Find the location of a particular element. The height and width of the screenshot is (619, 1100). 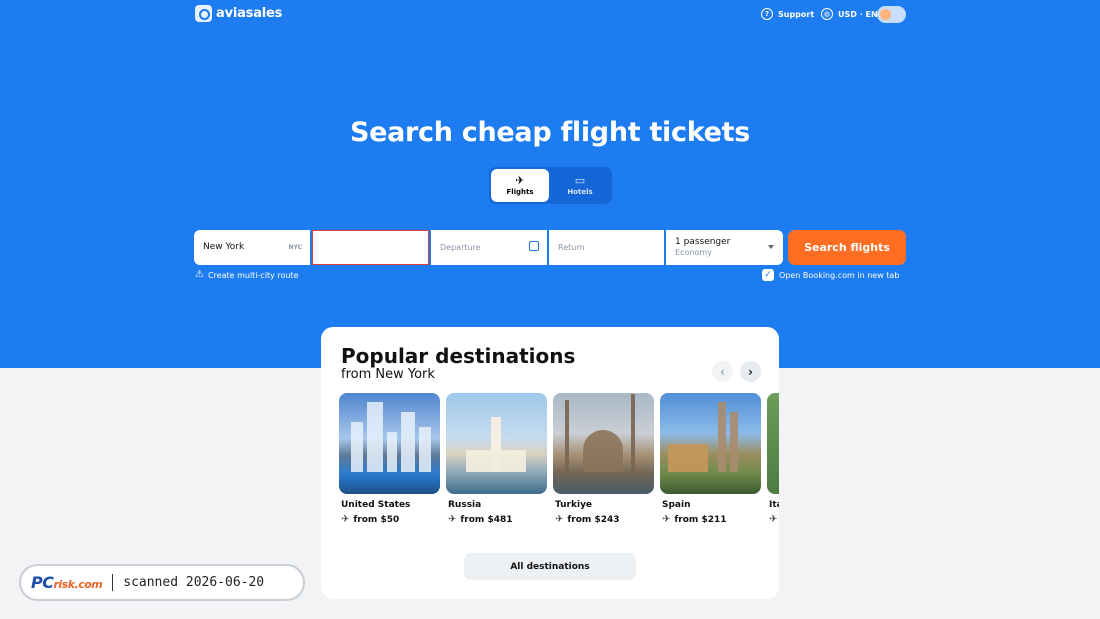

support-label: Support is located at coordinates (796, 14).